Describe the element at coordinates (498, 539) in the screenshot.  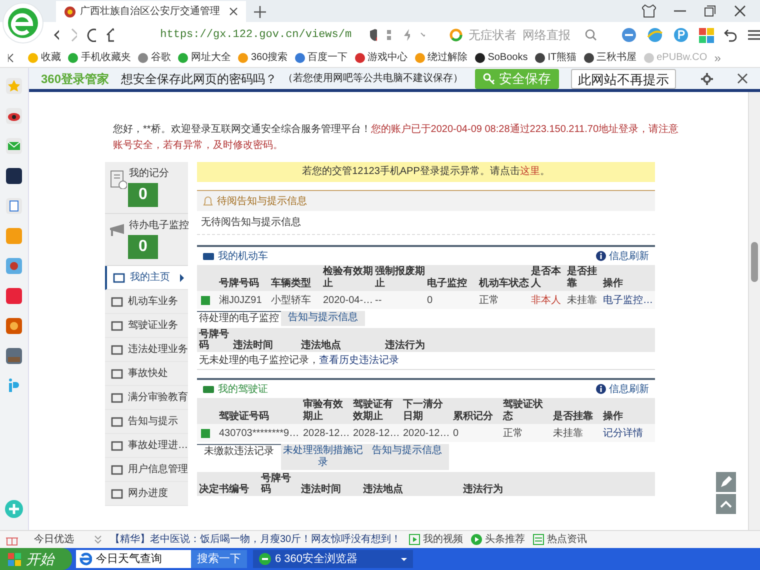
I see `news-link: 头条推荐` at that location.